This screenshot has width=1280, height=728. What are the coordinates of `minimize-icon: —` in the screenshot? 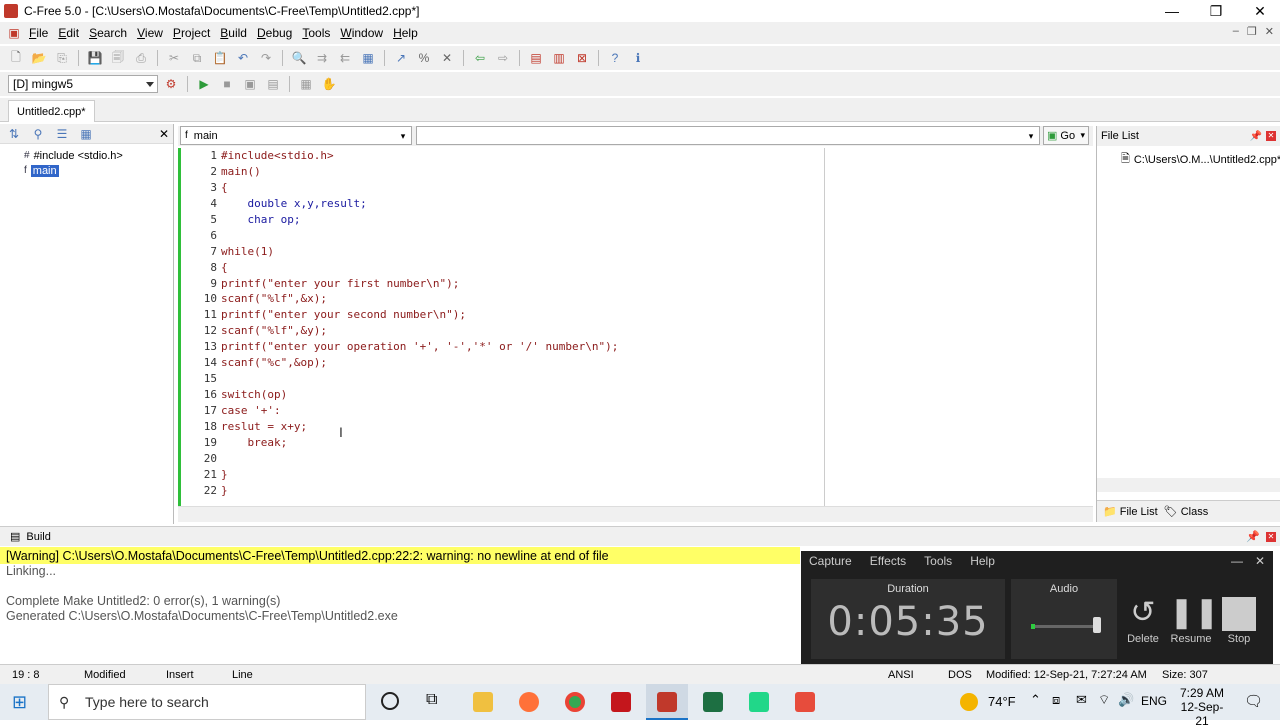 It's located at (1237, 561).